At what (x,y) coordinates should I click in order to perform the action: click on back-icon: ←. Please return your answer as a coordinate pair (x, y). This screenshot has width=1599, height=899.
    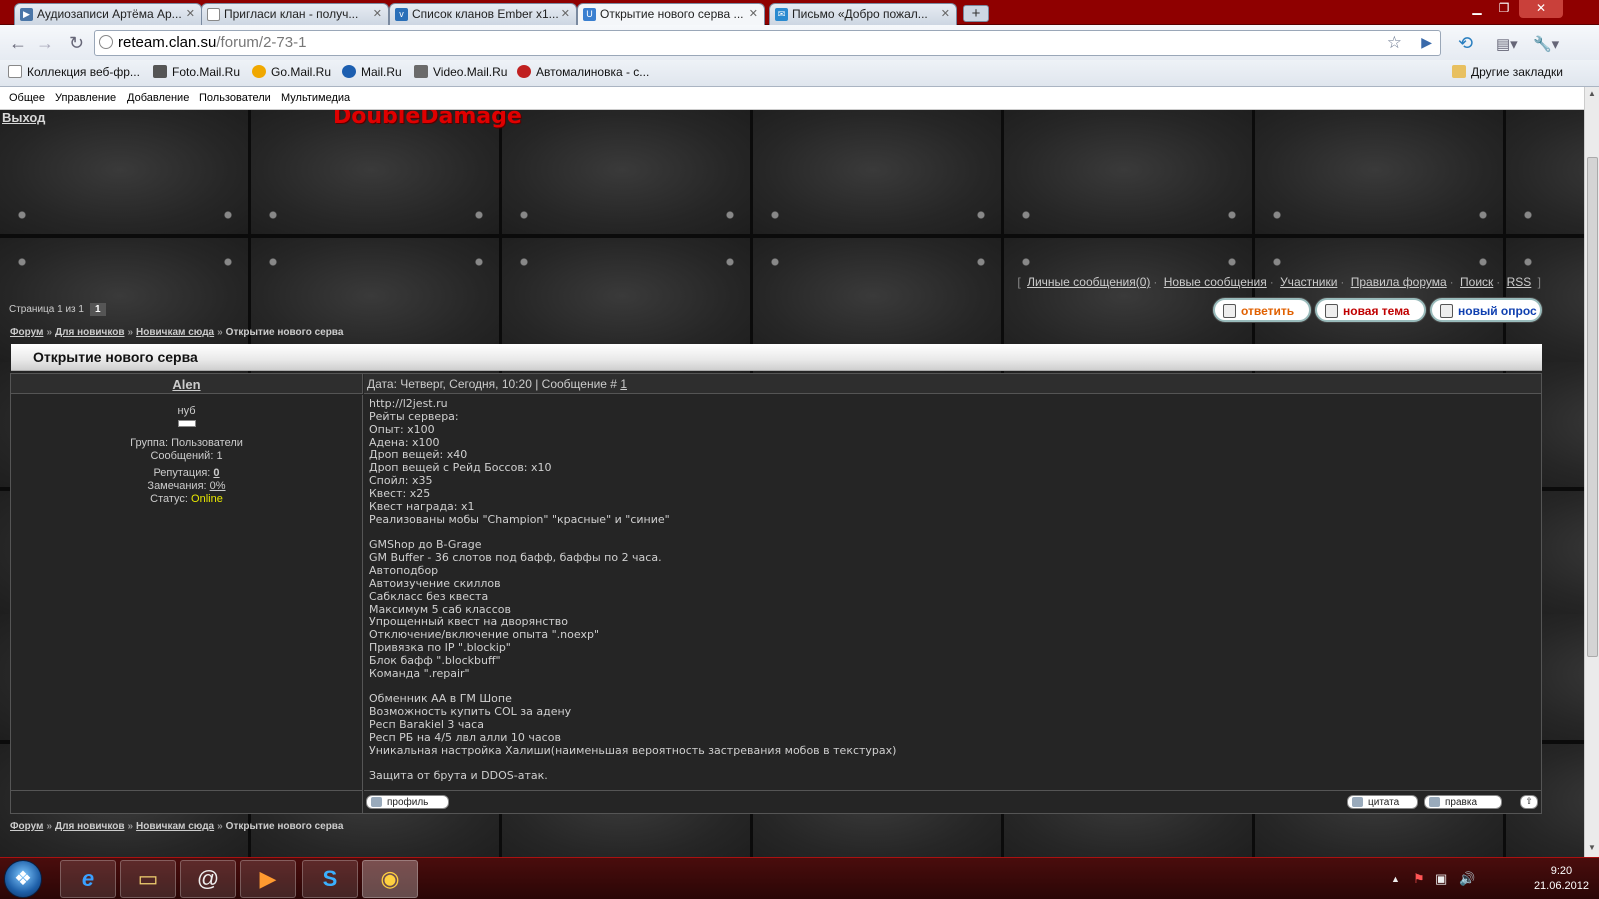
    Looking at the image, I should click on (18, 43).